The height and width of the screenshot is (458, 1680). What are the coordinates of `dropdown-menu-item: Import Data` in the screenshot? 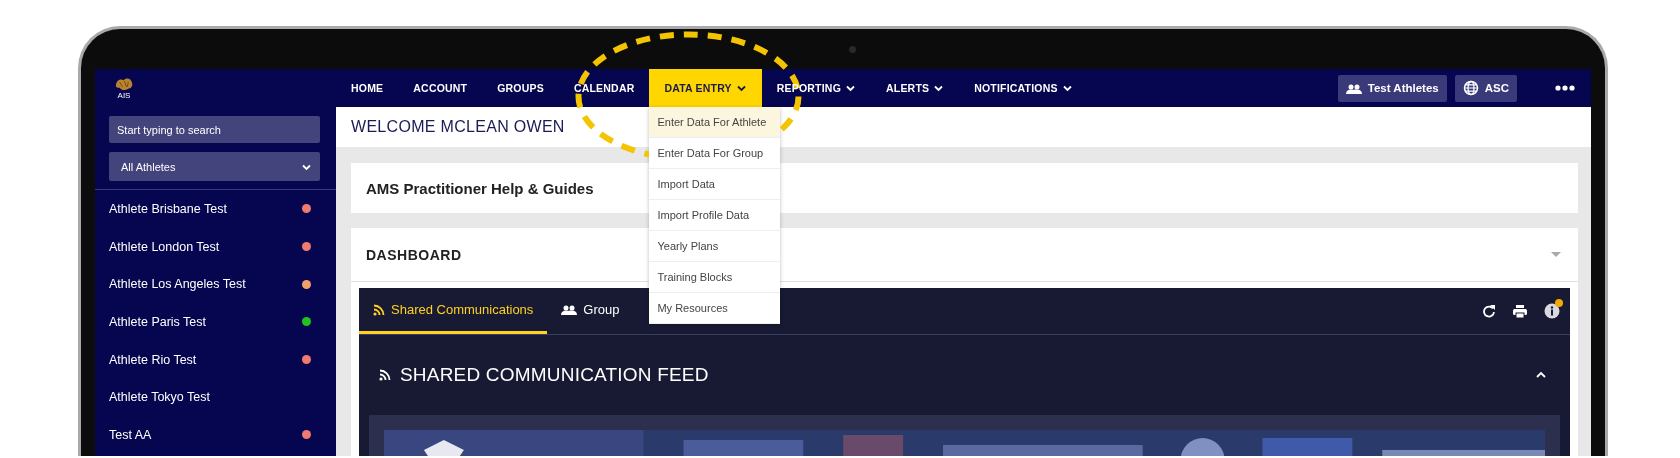 It's located at (715, 184).